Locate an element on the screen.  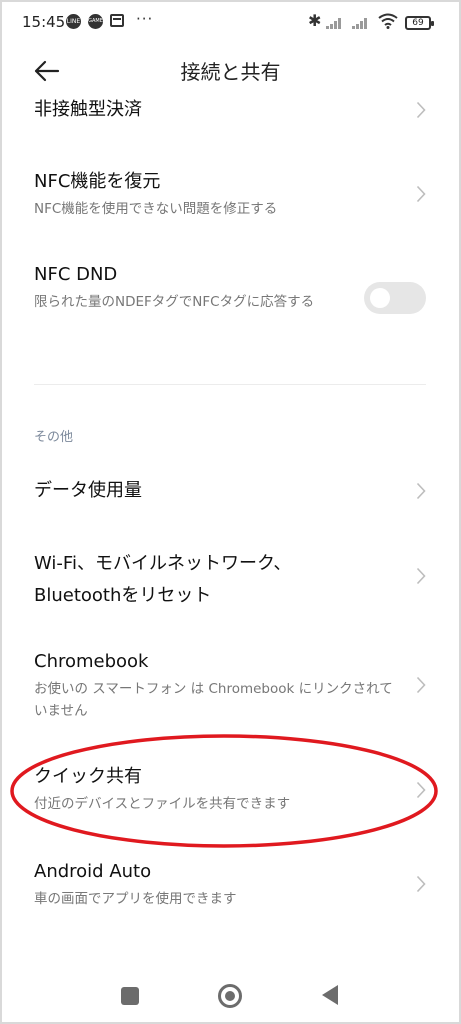
line-app-icon: LINE is located at coordinates (73, 21).